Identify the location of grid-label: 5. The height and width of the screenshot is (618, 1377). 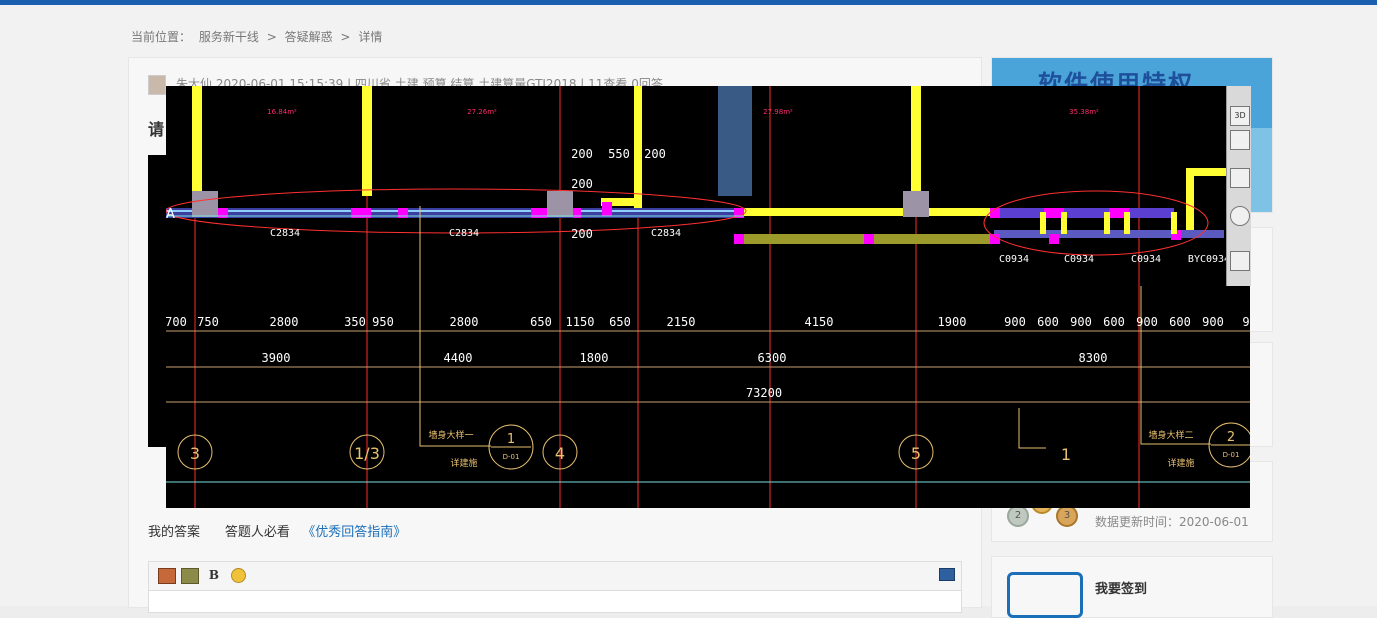
(916, 453).